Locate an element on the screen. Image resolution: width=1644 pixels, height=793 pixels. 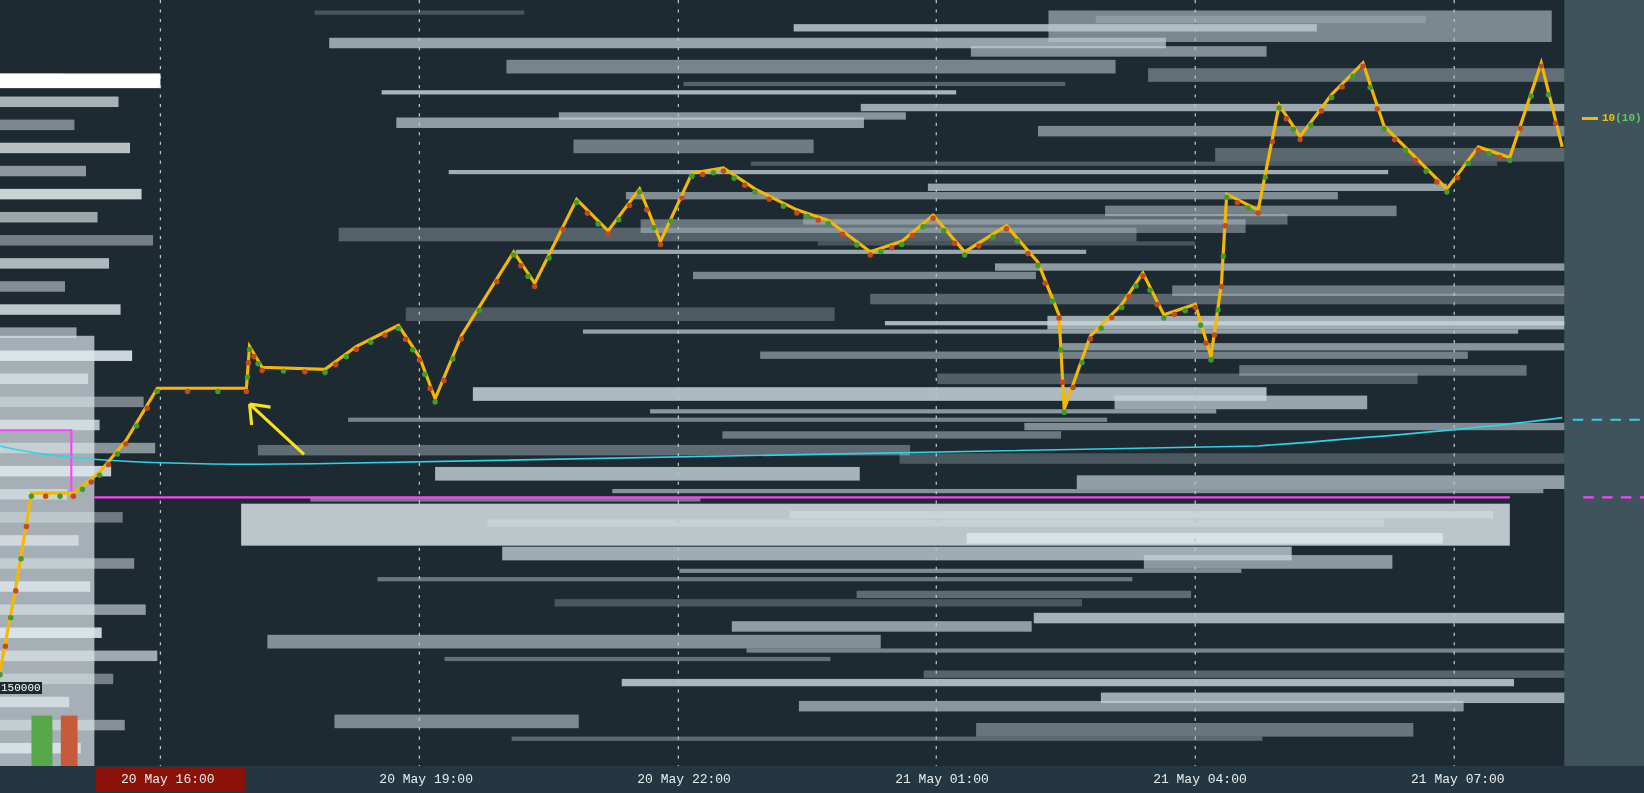
legend-value: 10 is located at coordinates (1609, 118).